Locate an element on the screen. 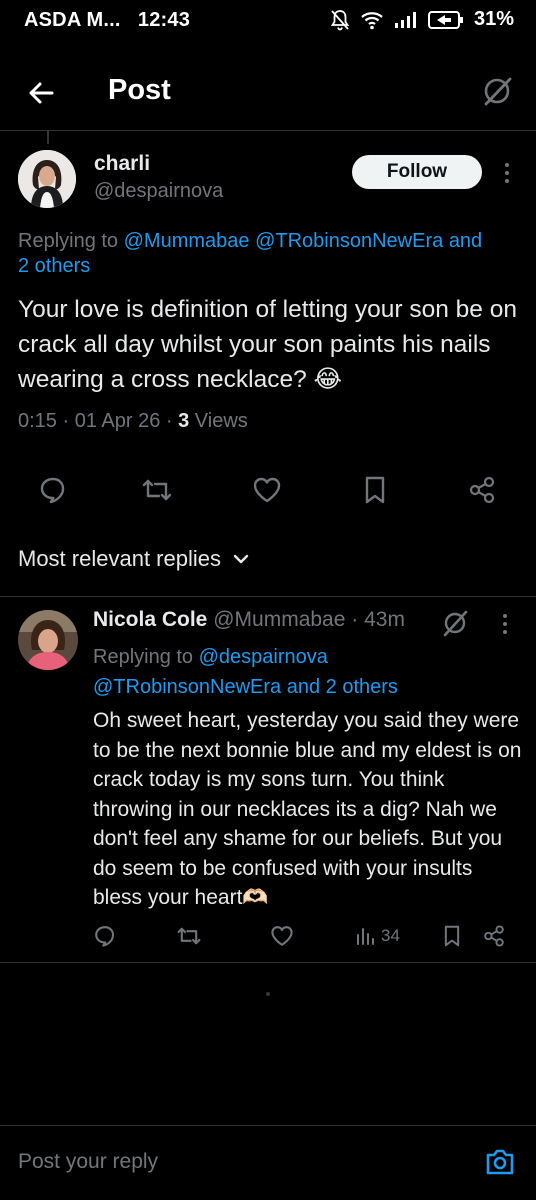 This screenshot has height=1200, width=536. header-divider is located at coordinates (268, 130).